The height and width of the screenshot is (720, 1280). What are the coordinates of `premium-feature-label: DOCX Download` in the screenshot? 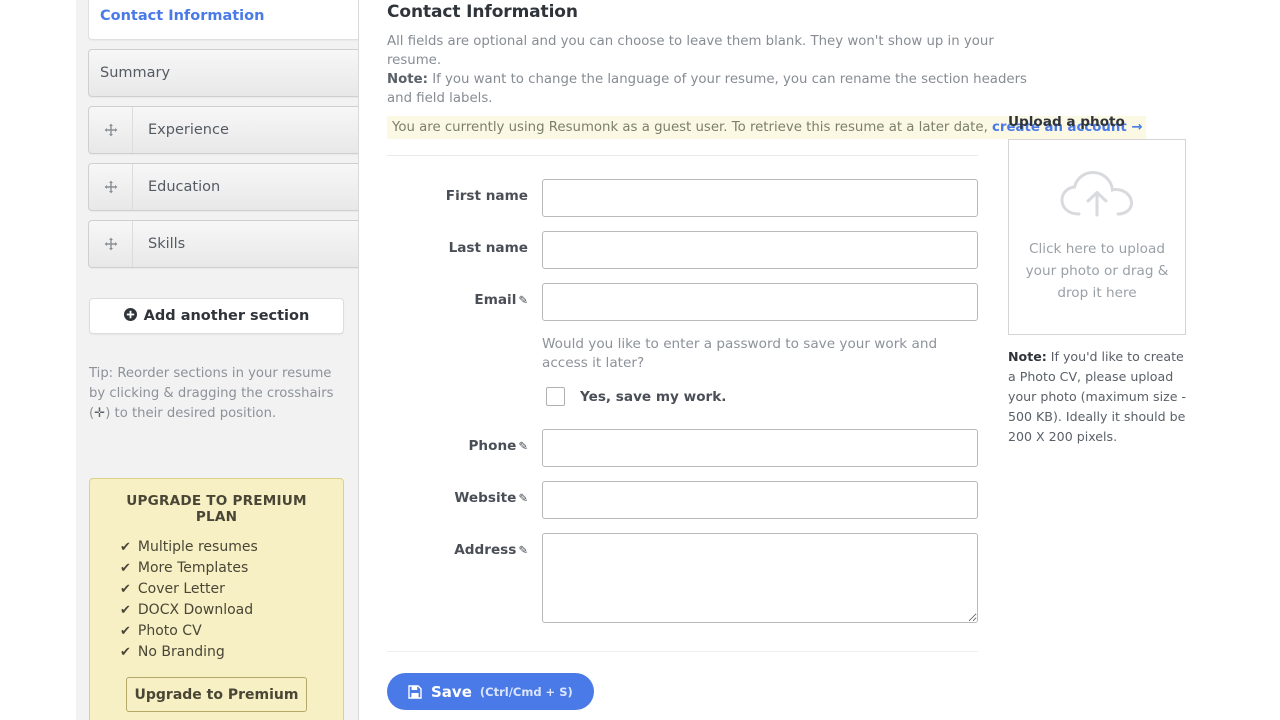 It's located at (195, 610).